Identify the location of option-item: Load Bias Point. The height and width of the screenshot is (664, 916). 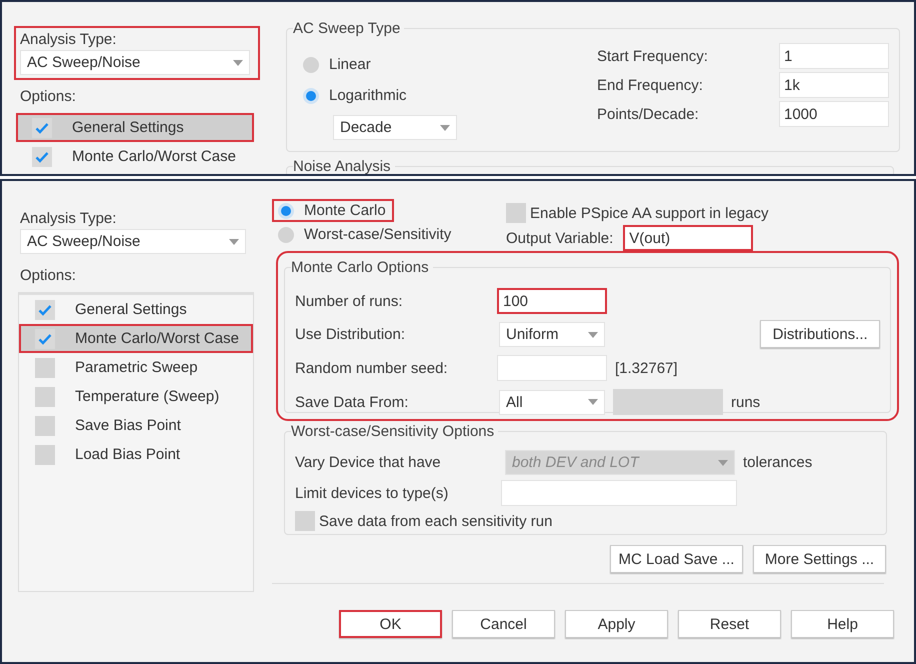
(136, 454).